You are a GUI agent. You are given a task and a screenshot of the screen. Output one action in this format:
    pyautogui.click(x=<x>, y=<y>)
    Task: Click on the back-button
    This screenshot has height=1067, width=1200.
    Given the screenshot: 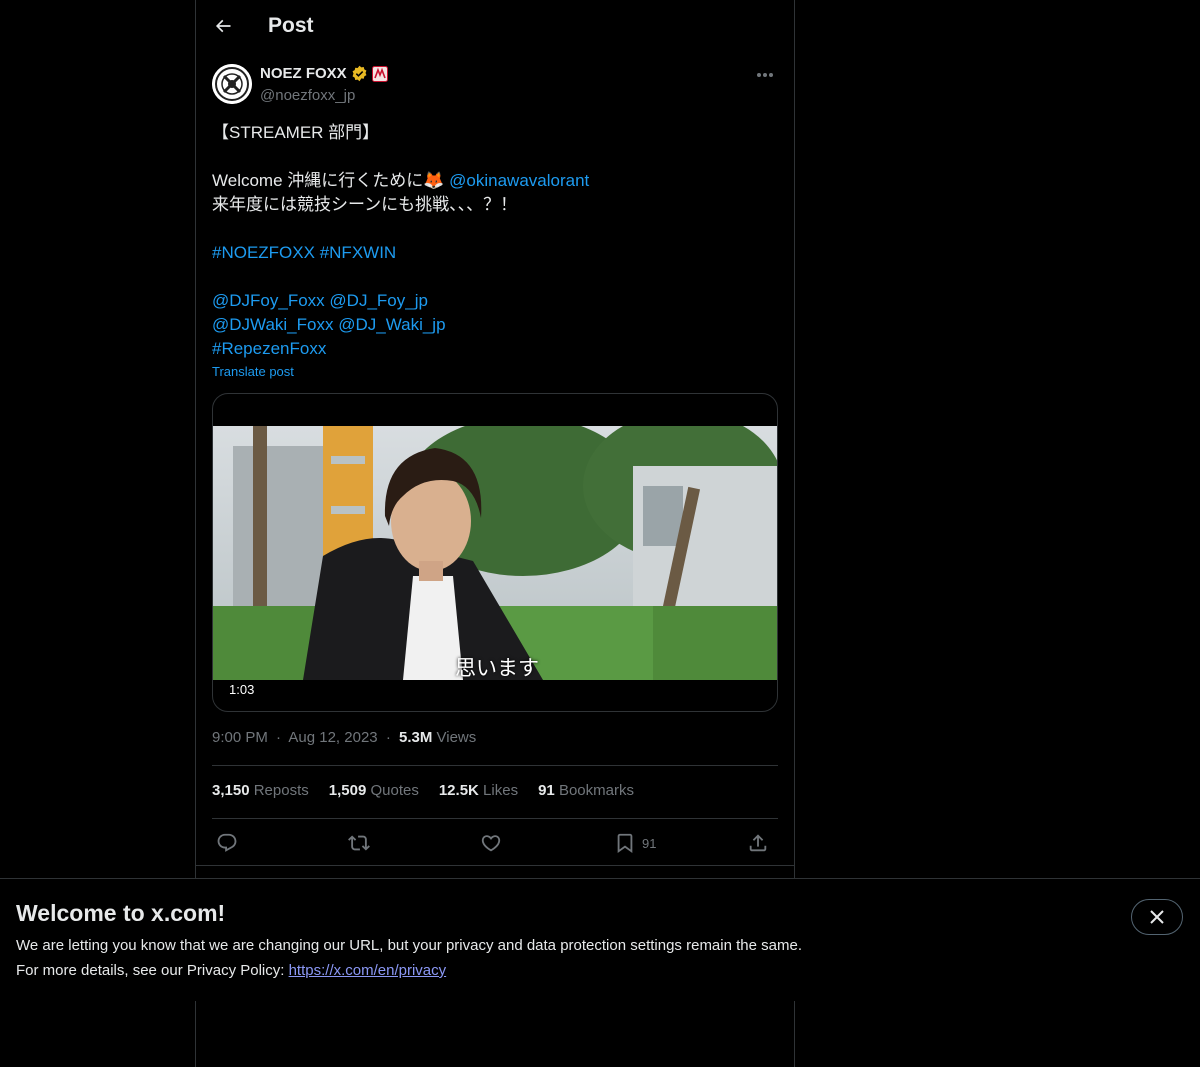 What is the action you would take?
    pyautogui.click(x=223, y=26)
    